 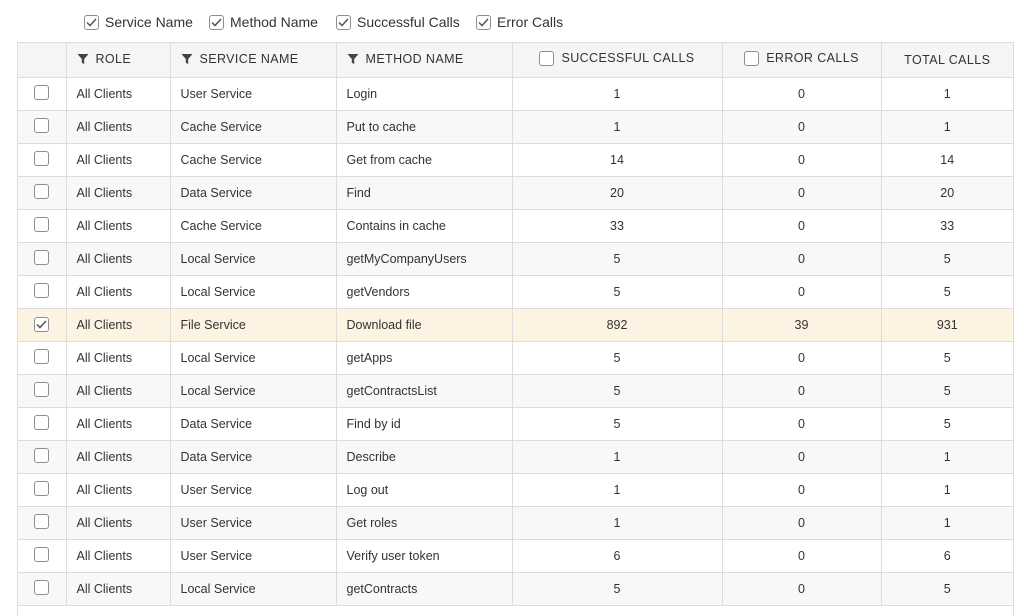 I want to click on select-all-header, so click(x=42, y=60).